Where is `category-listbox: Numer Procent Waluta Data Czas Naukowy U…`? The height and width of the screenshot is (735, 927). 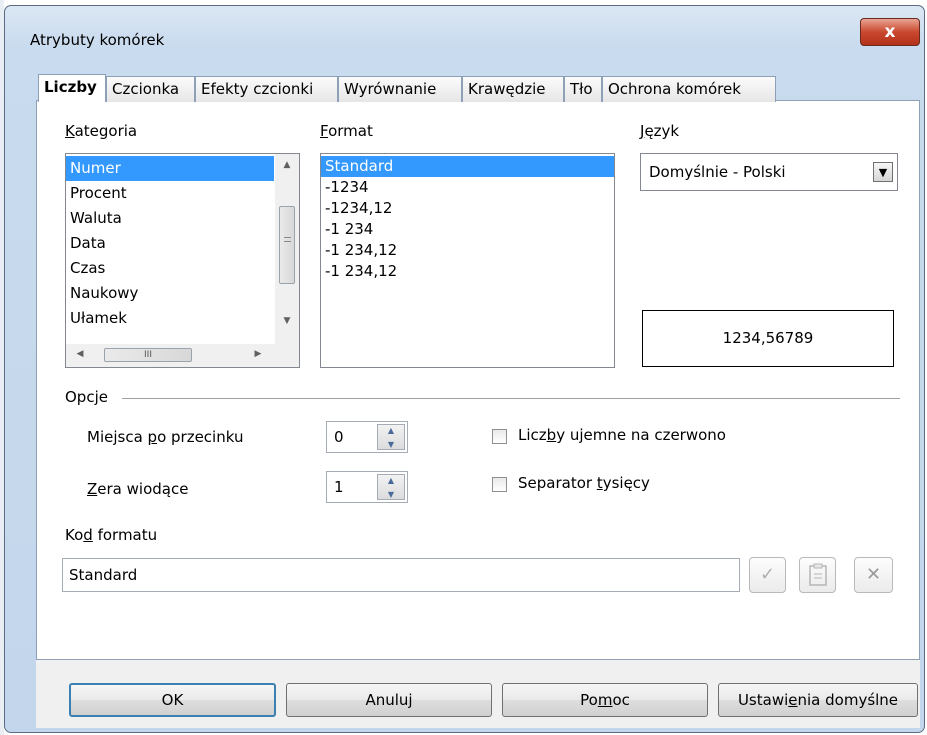 category-listbox: Numer Procent Waluta Data Czas Naukowy U… is located at coordinates (182, 260).